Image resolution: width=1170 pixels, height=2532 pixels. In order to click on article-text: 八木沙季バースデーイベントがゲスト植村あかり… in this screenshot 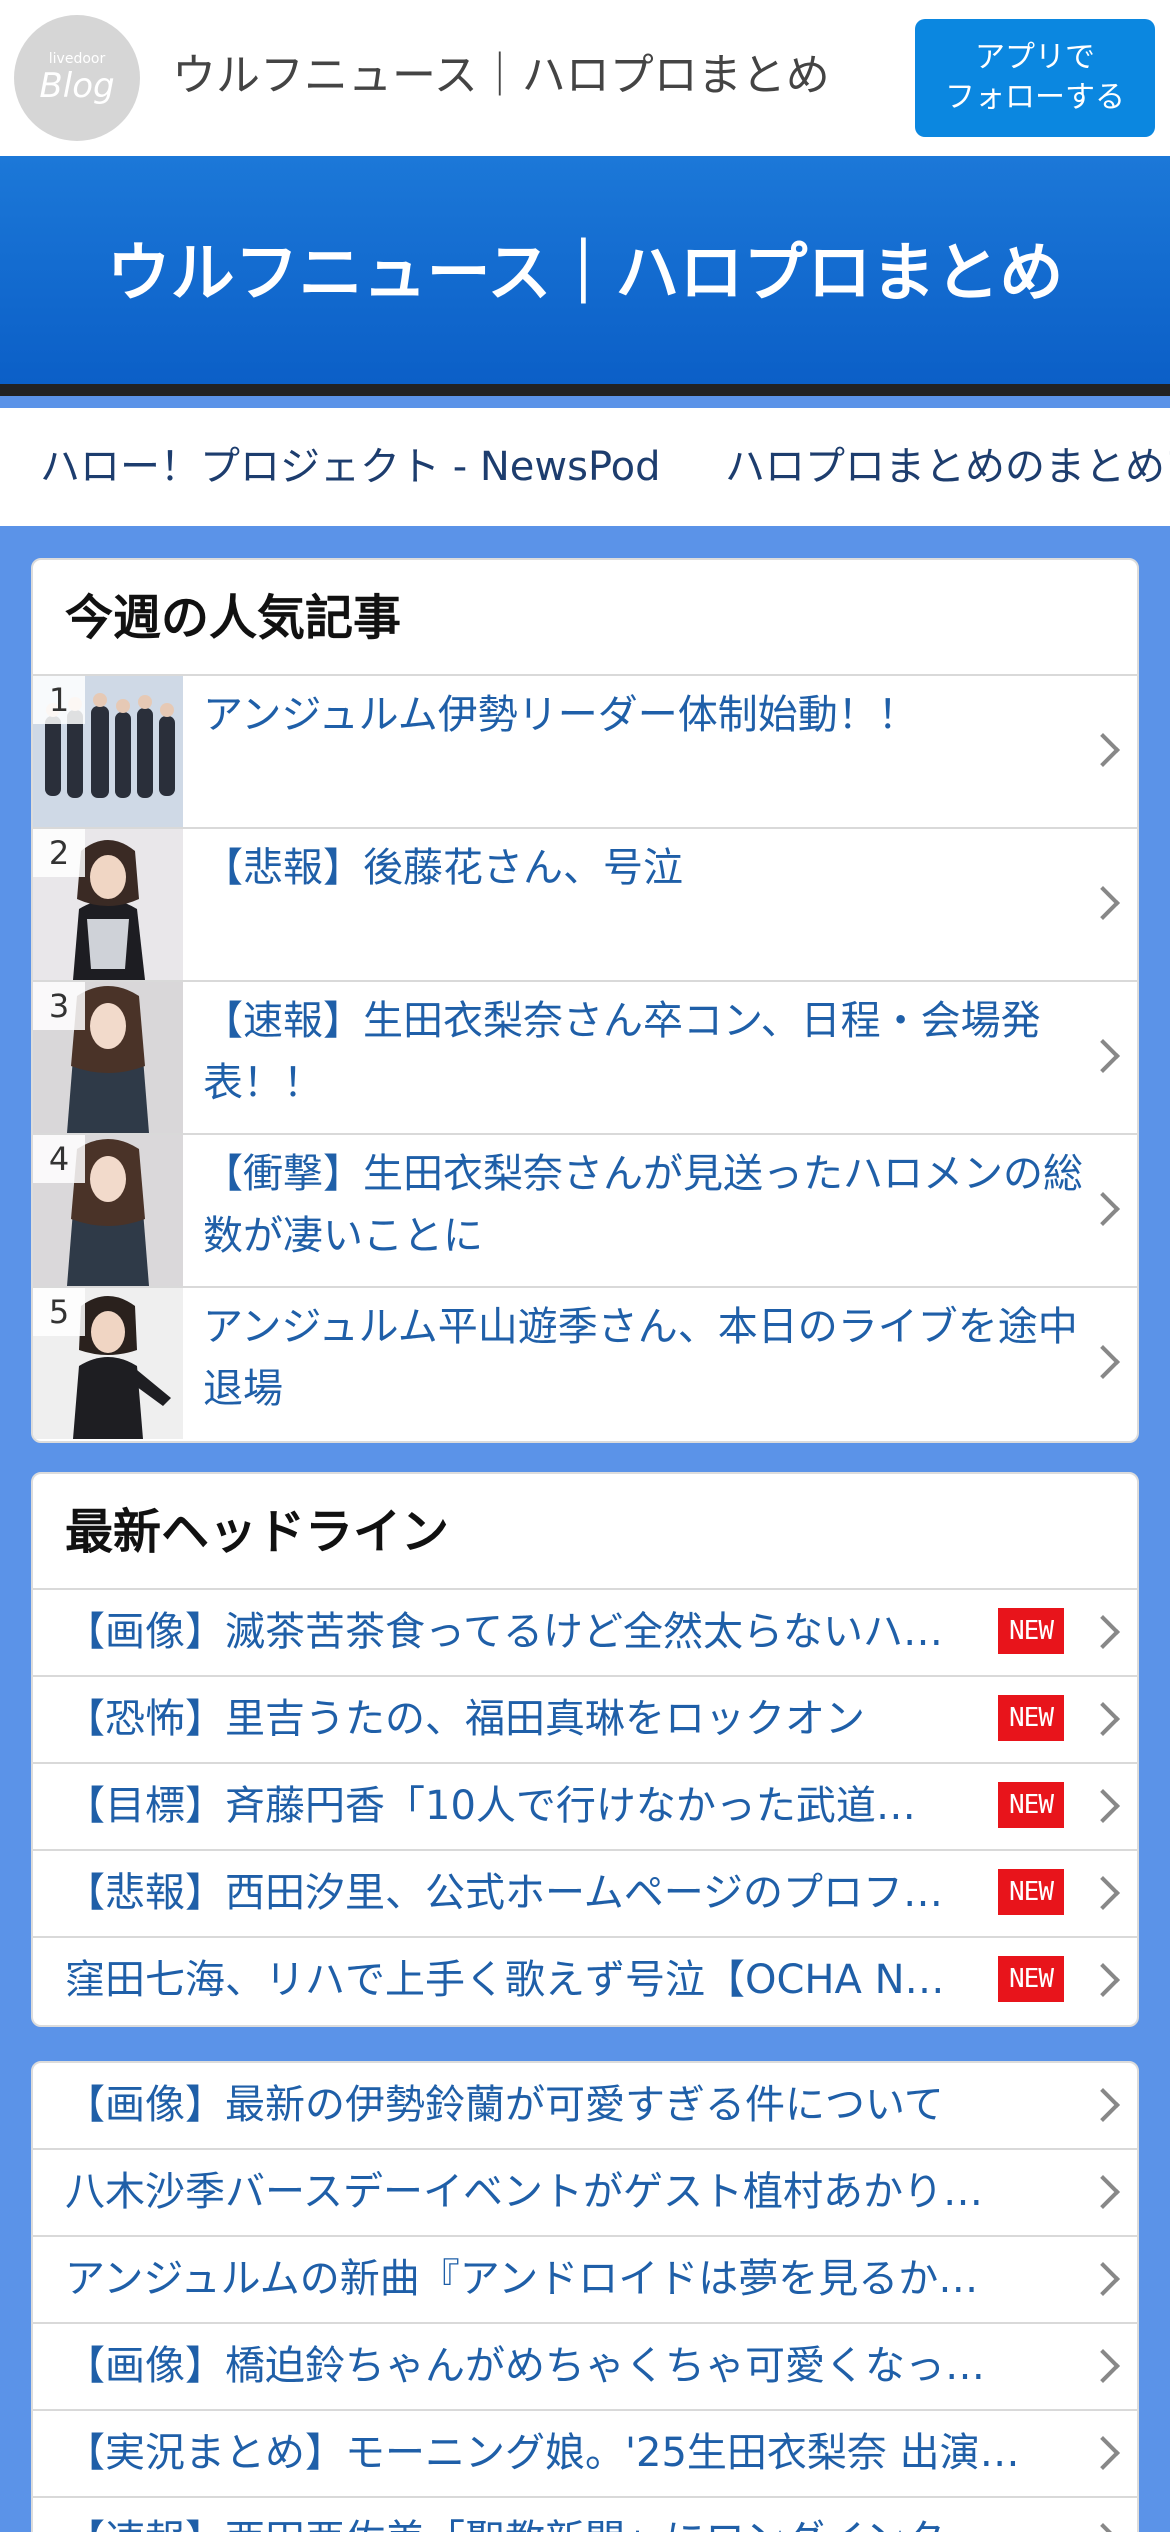, I will do `click(524, 2192)`.